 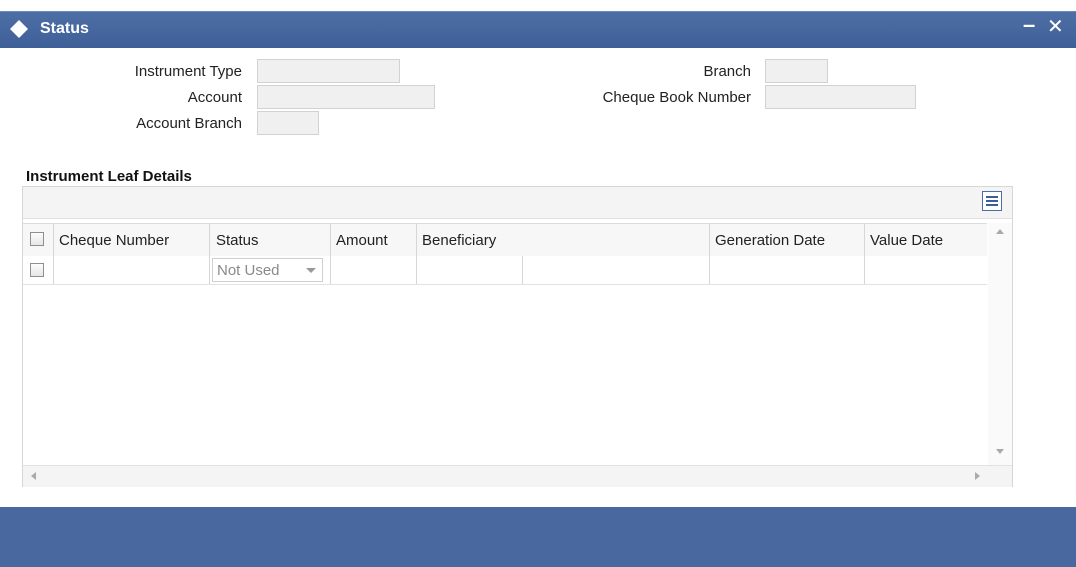 I want to click on generation-date-cell, so click(x=787, y=270).